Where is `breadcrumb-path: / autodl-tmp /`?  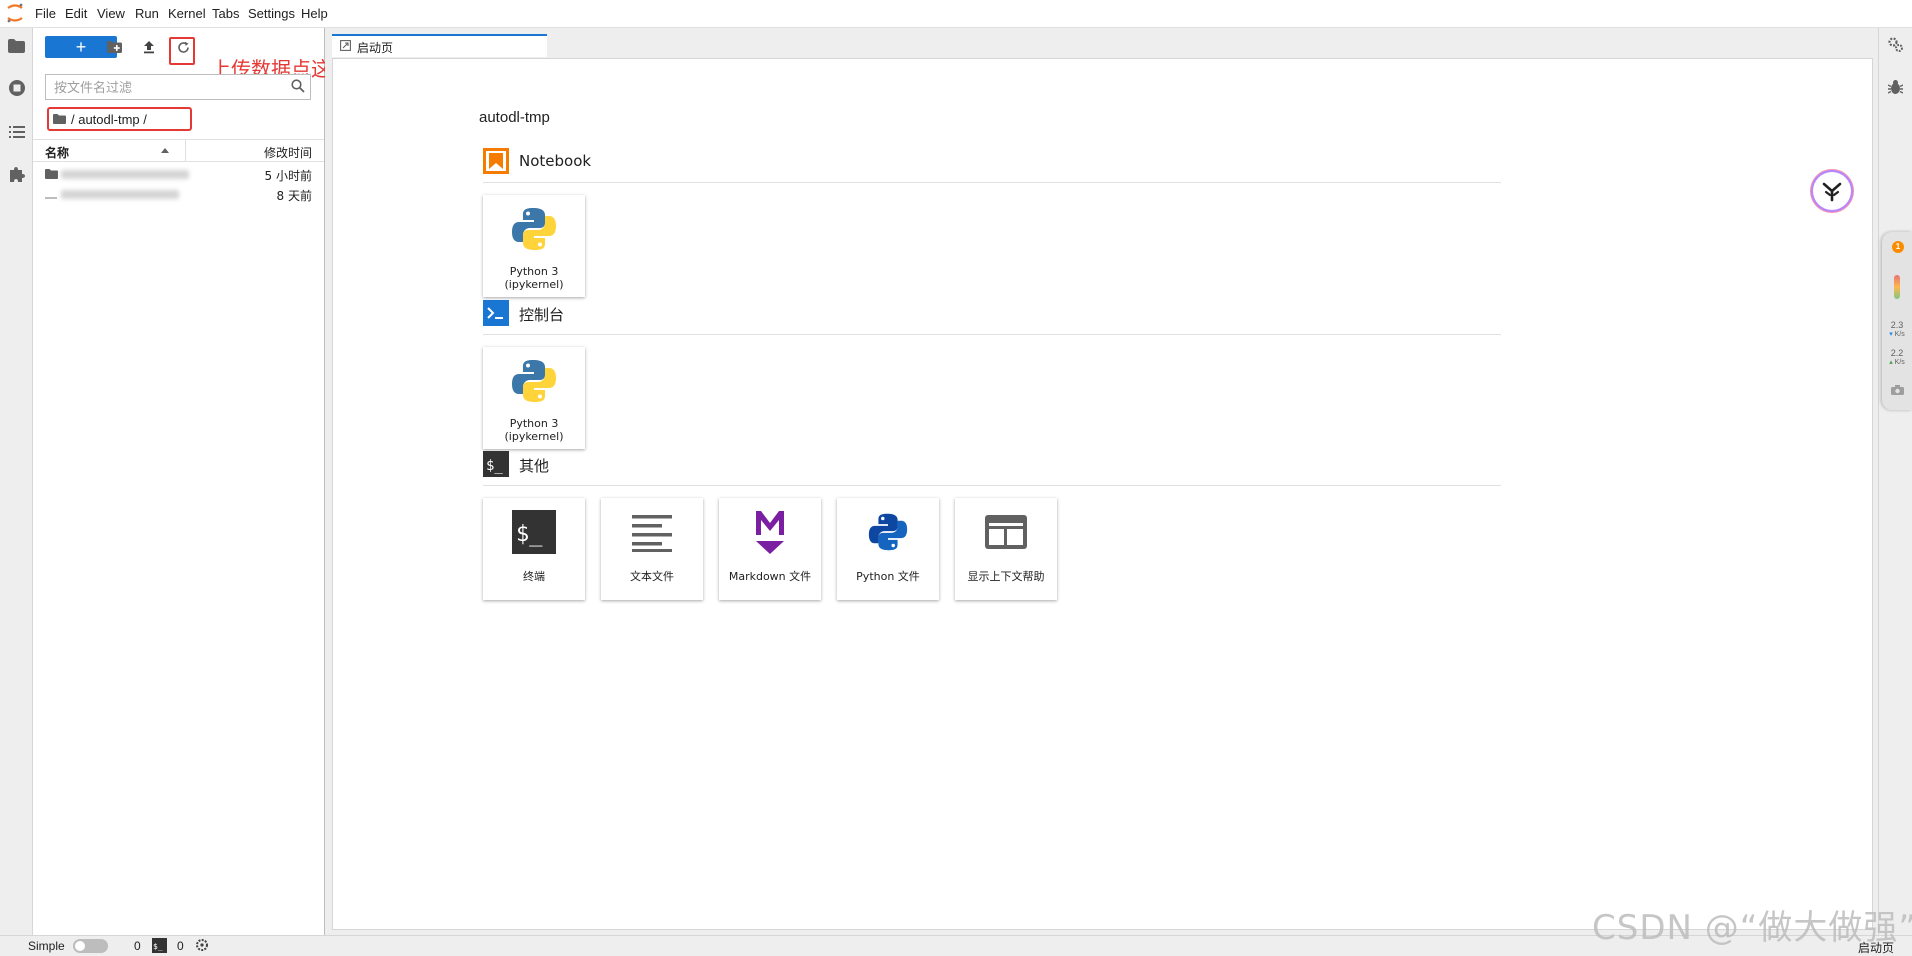
breadcrumb-path: / autodl-tmp / is located at coordinates (109, 119).